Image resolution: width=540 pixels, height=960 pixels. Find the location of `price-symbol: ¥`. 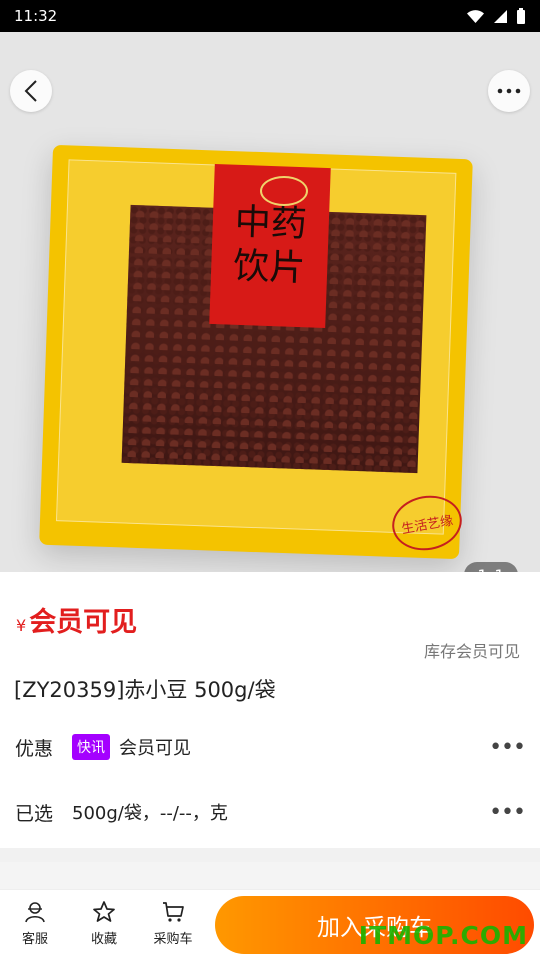

price-symbol: ¥ is located at coordinates (21, 625).